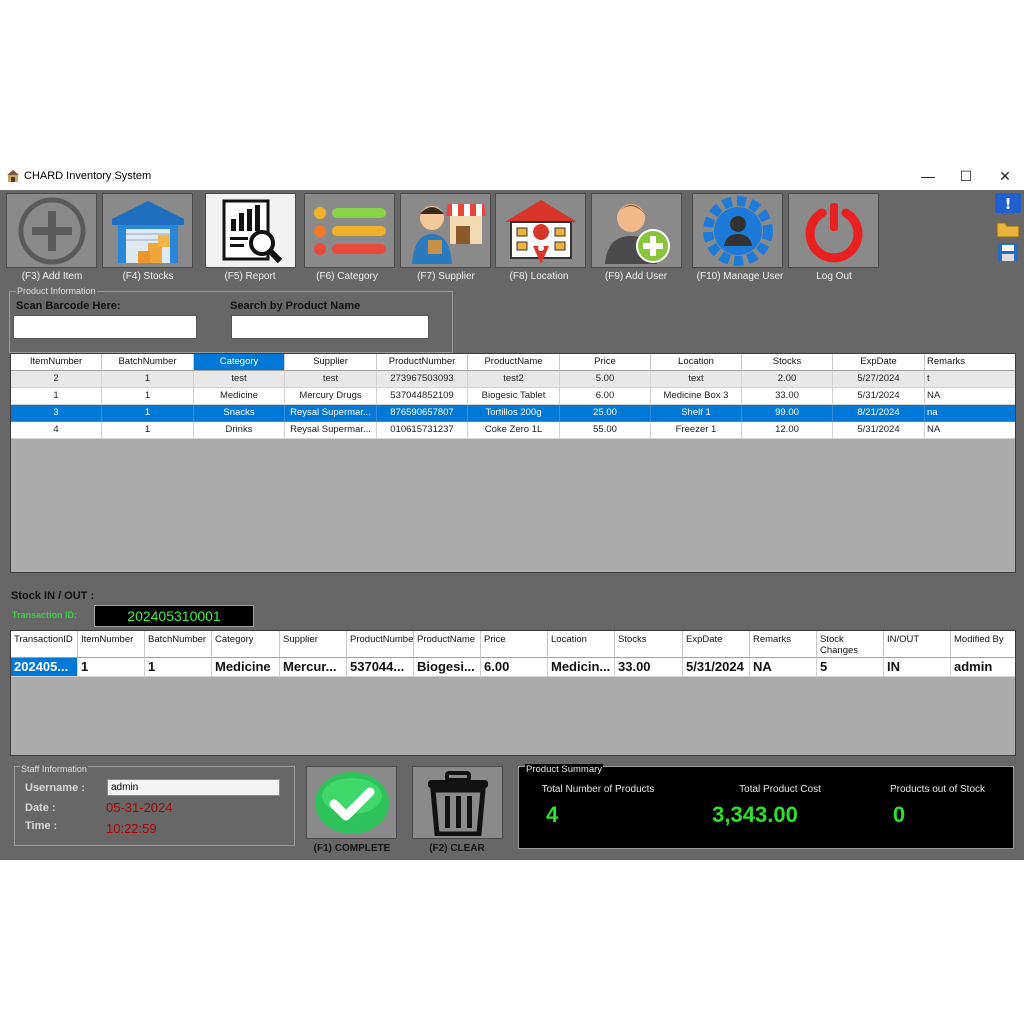 The width and height of the screenshot is (1024, 1024). I want to click on table-cell: Coke Zero 1L, so click(514, 430).